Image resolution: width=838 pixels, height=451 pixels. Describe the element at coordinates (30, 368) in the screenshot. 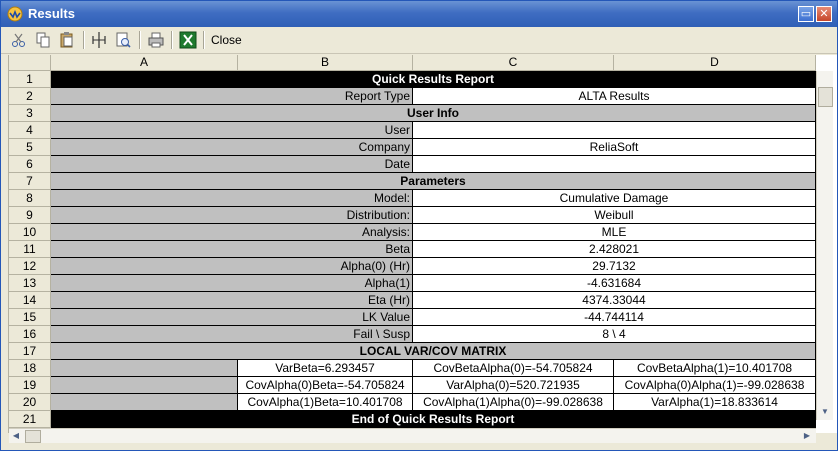

I see `row-header: 18` at that location.